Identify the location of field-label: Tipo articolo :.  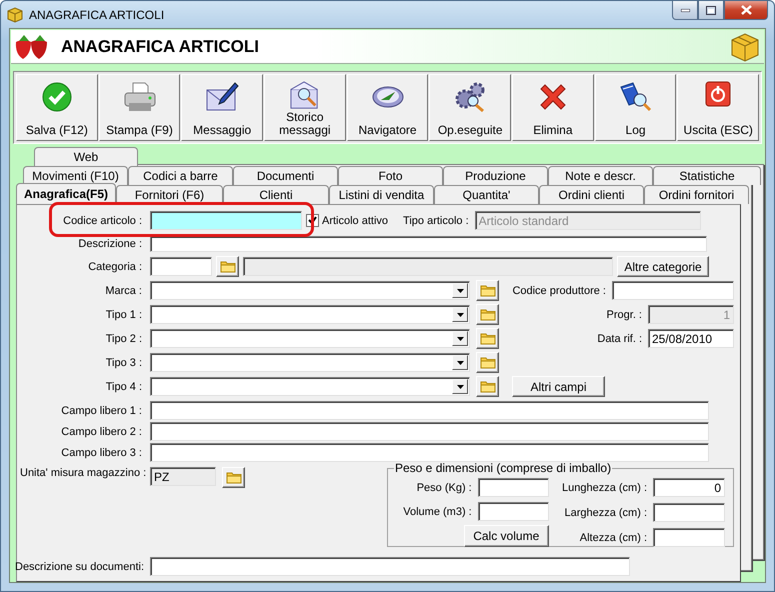
(436, 220).